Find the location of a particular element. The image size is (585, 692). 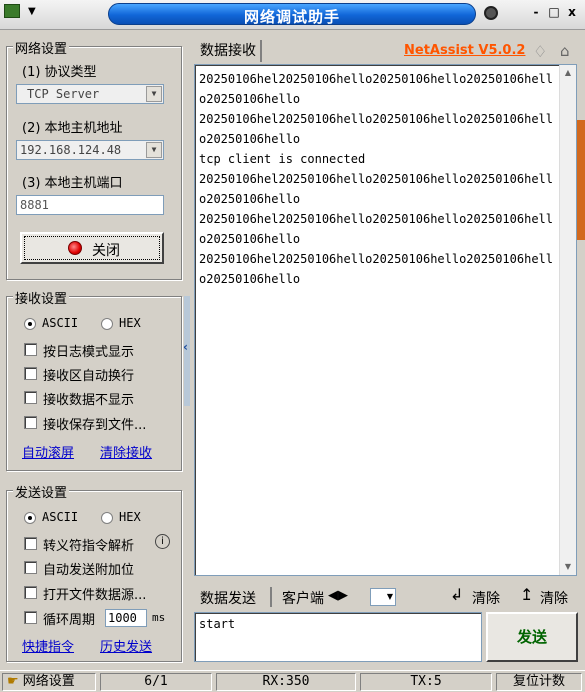

shortcut-commands-link: 快捷指令 is located at coordinates (48, 645).